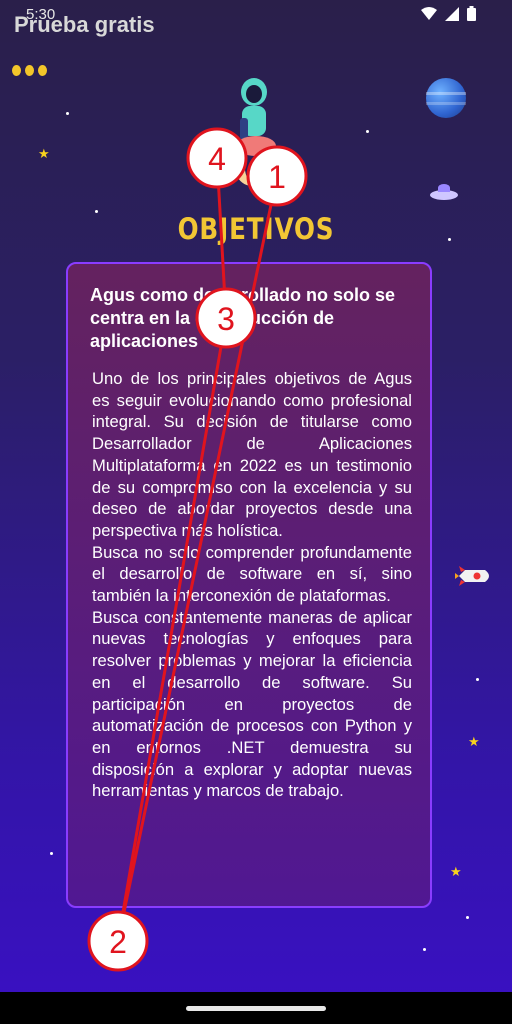 This screenshot has height=1024, width=512. I want to click on planet-icon, so click(446, 98).